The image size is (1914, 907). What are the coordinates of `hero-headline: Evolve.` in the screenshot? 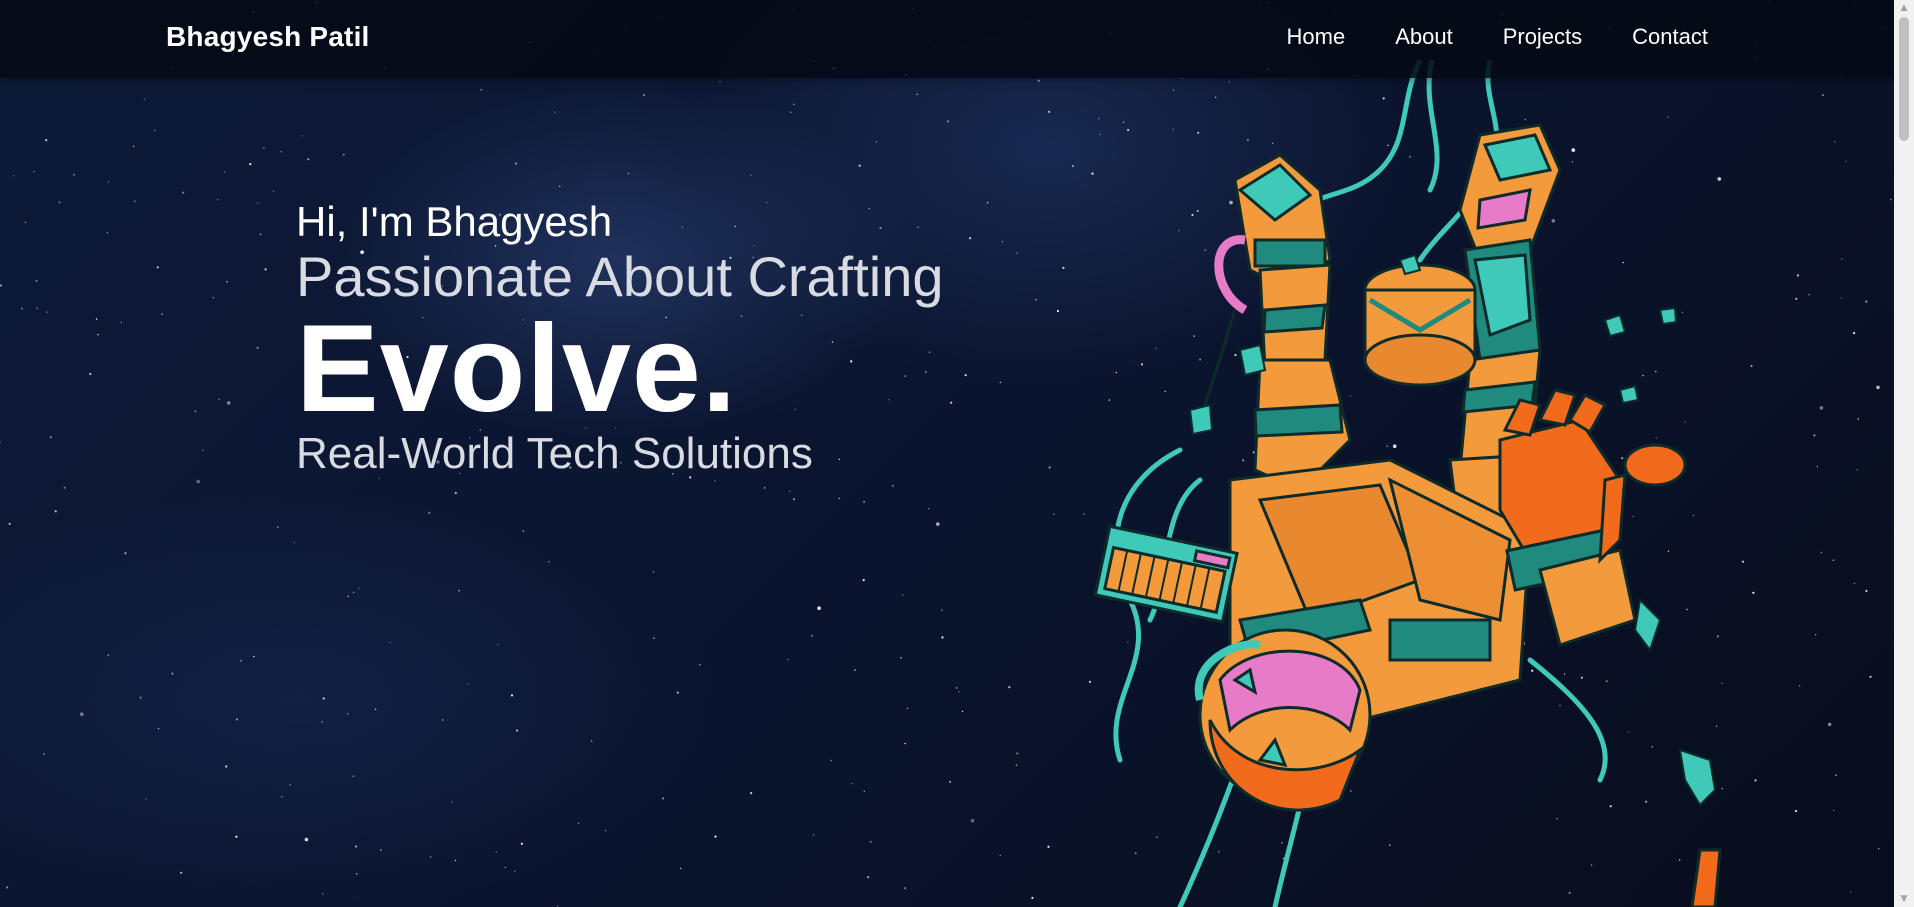 It's located at (517, 369).